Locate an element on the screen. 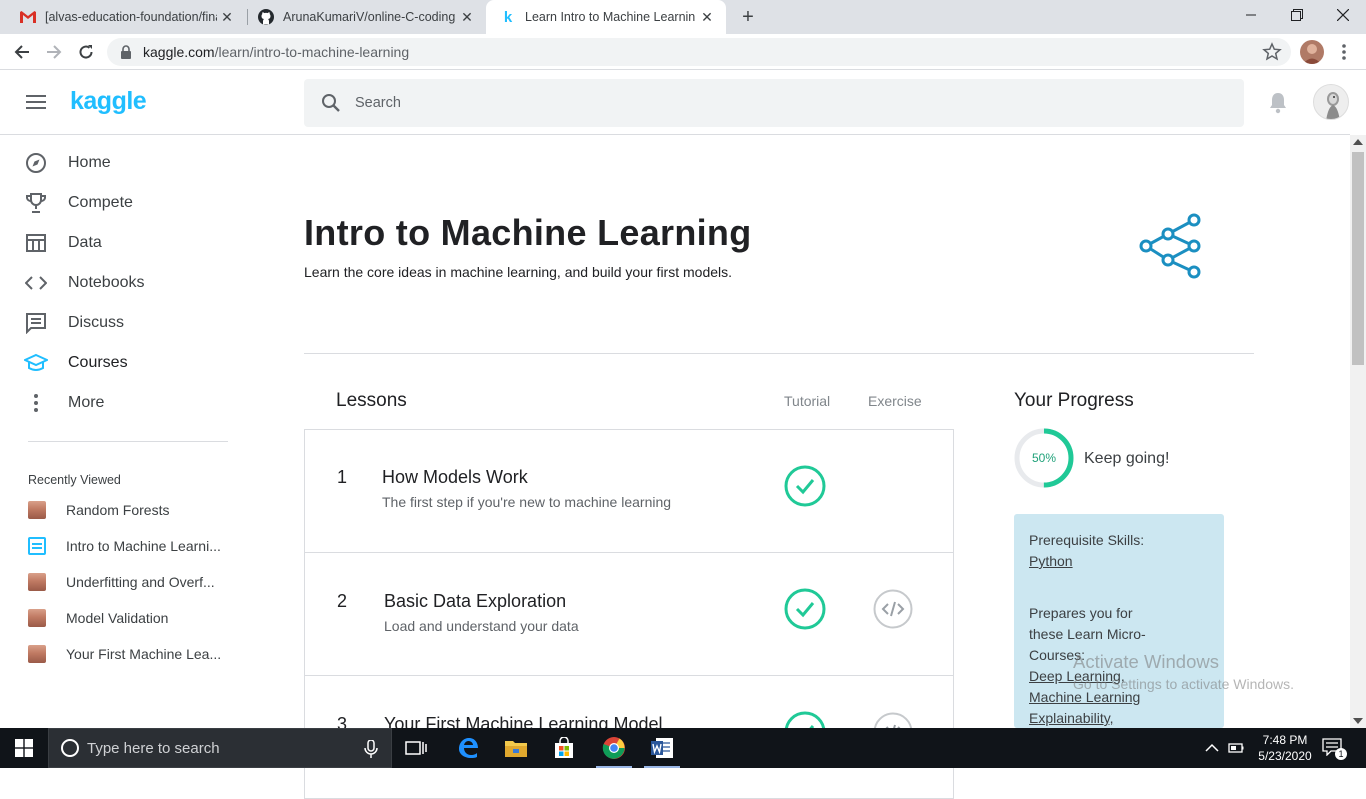  search-icon is located at coordinates (331, 103).